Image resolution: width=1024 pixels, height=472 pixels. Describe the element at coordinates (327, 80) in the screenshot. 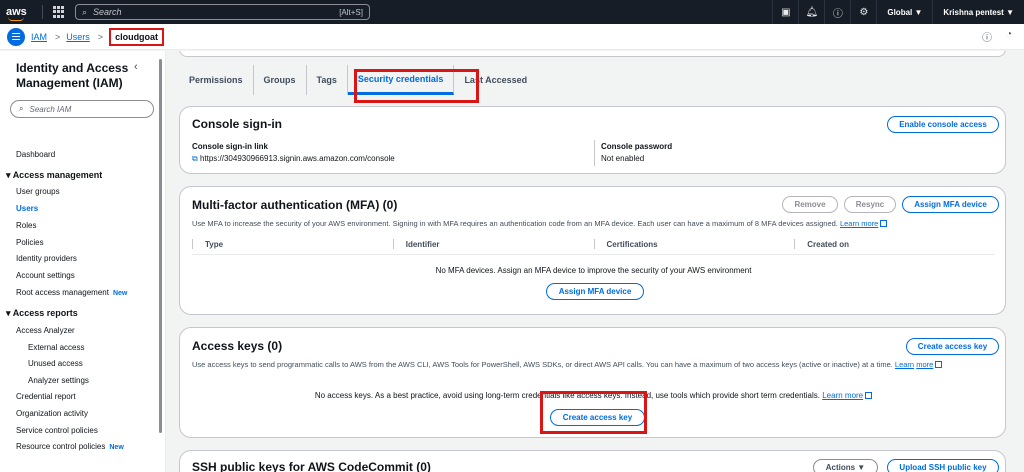

I see `tab-tags: Tags` at that location.